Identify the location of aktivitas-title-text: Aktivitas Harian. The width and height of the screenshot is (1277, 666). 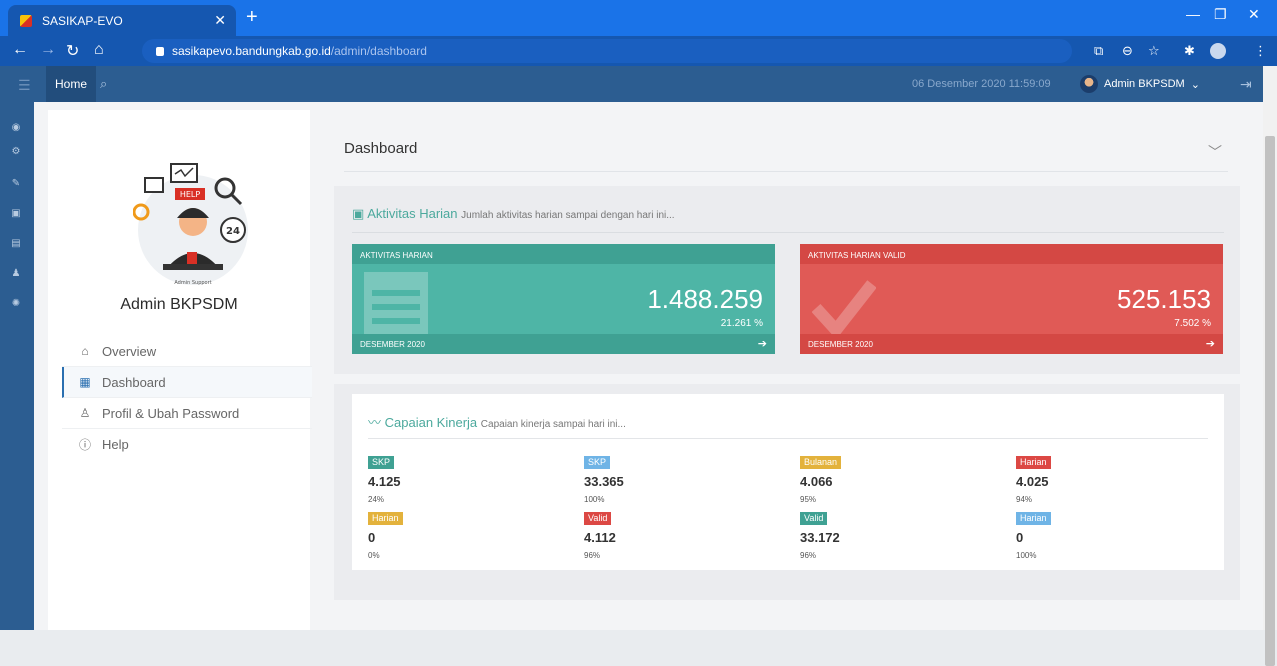
(412, 213).